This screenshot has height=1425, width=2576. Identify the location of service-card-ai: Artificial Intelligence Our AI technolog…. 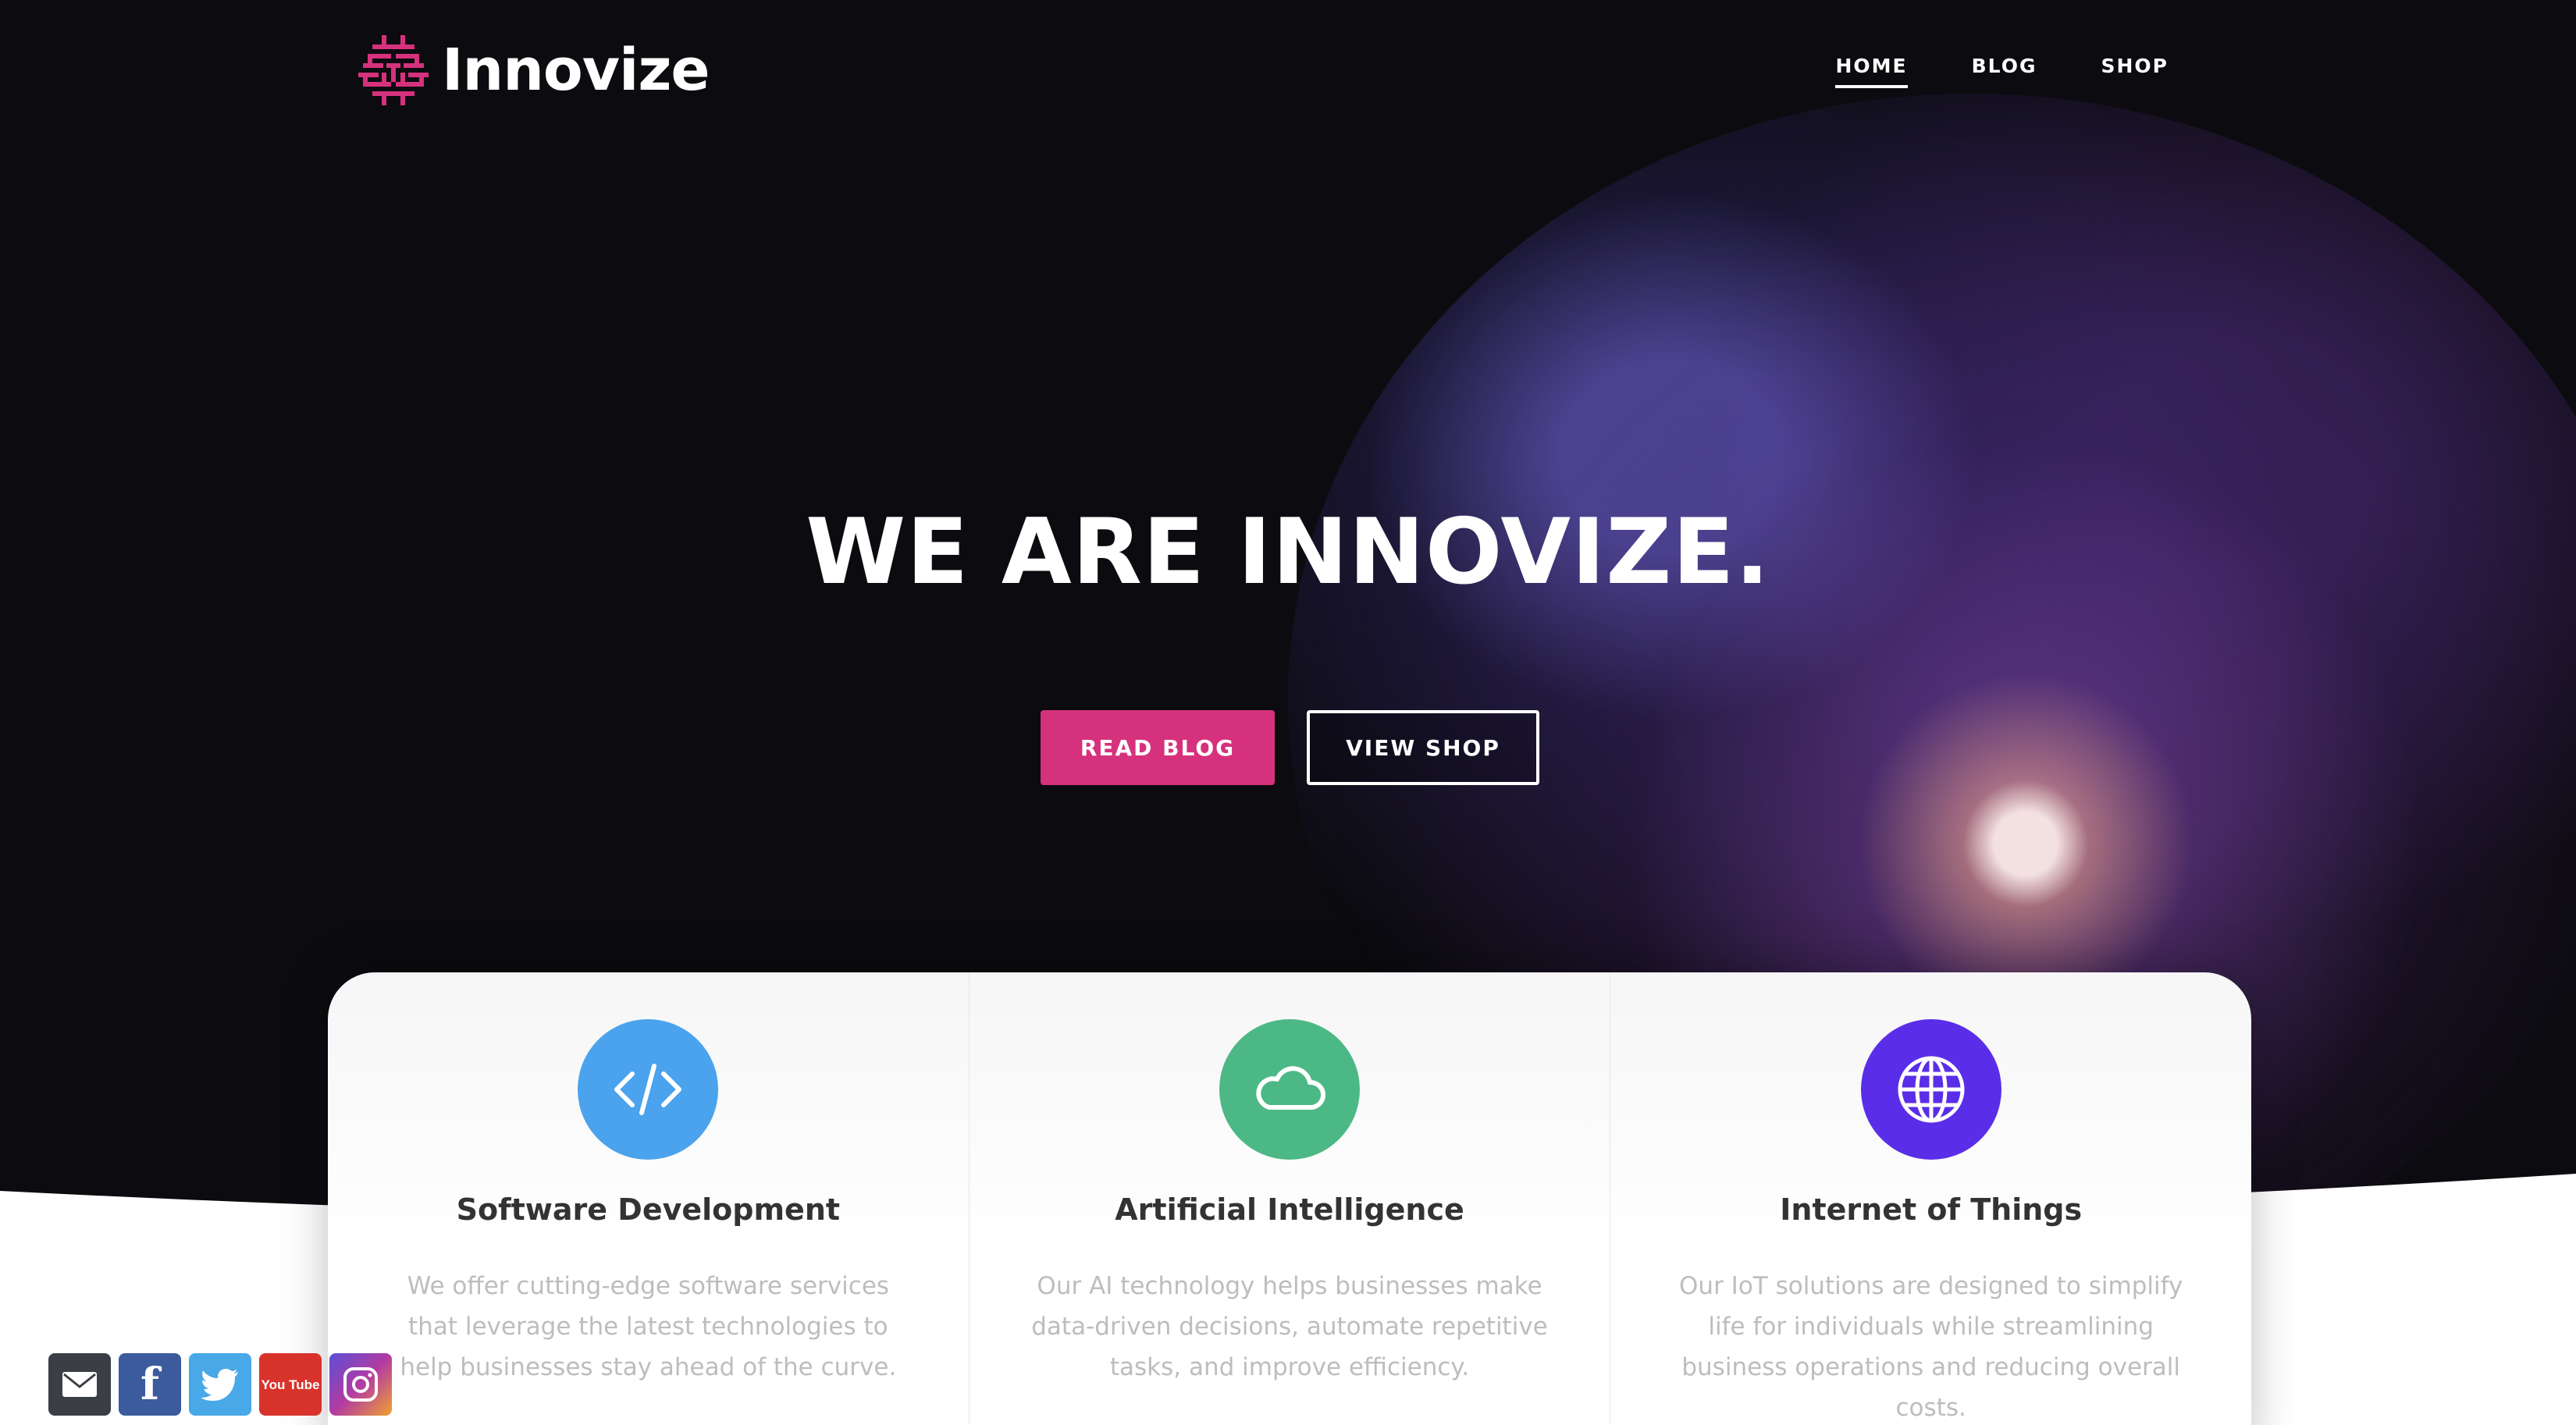
(1289, 1198).